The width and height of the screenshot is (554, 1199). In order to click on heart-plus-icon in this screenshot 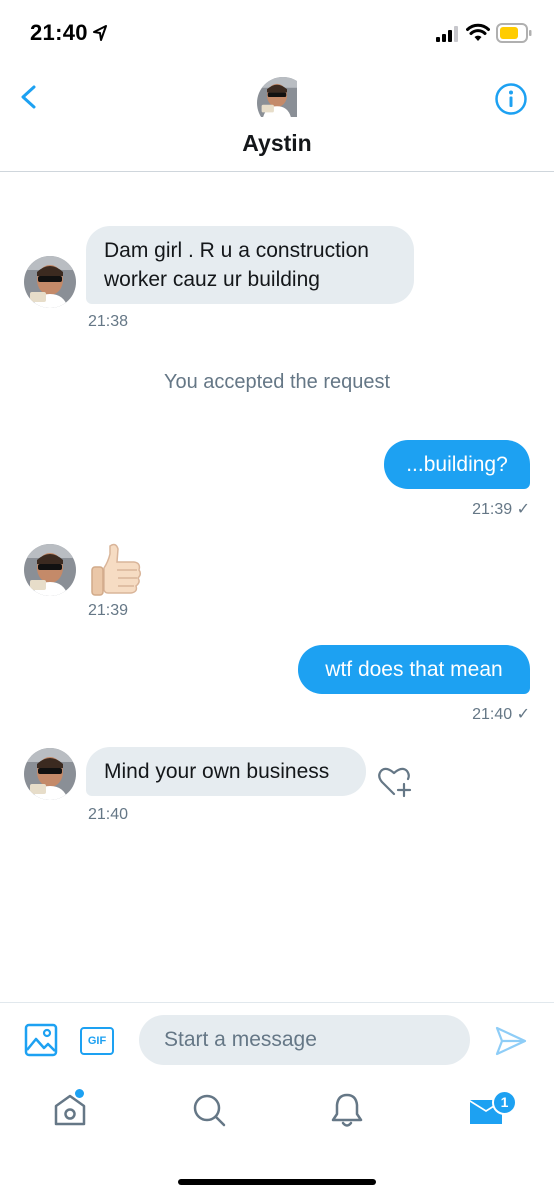, I will do `click(395, 782)`.